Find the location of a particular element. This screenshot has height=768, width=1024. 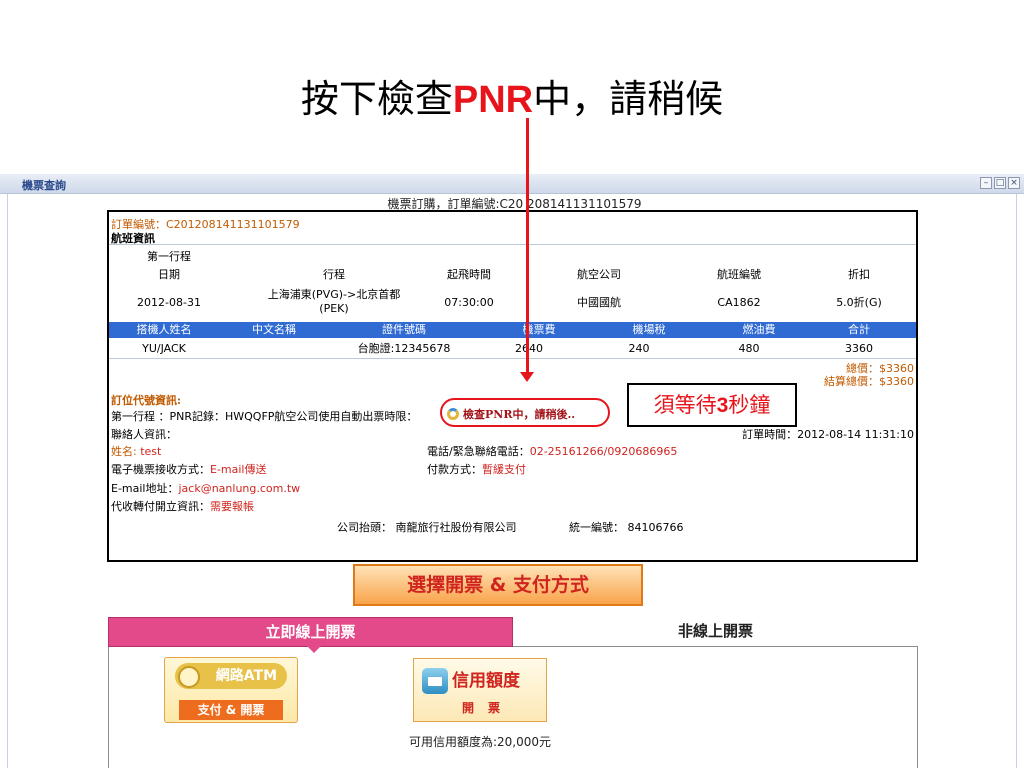

total-price: 總價：$3360 is located at coordinates (880, 368).